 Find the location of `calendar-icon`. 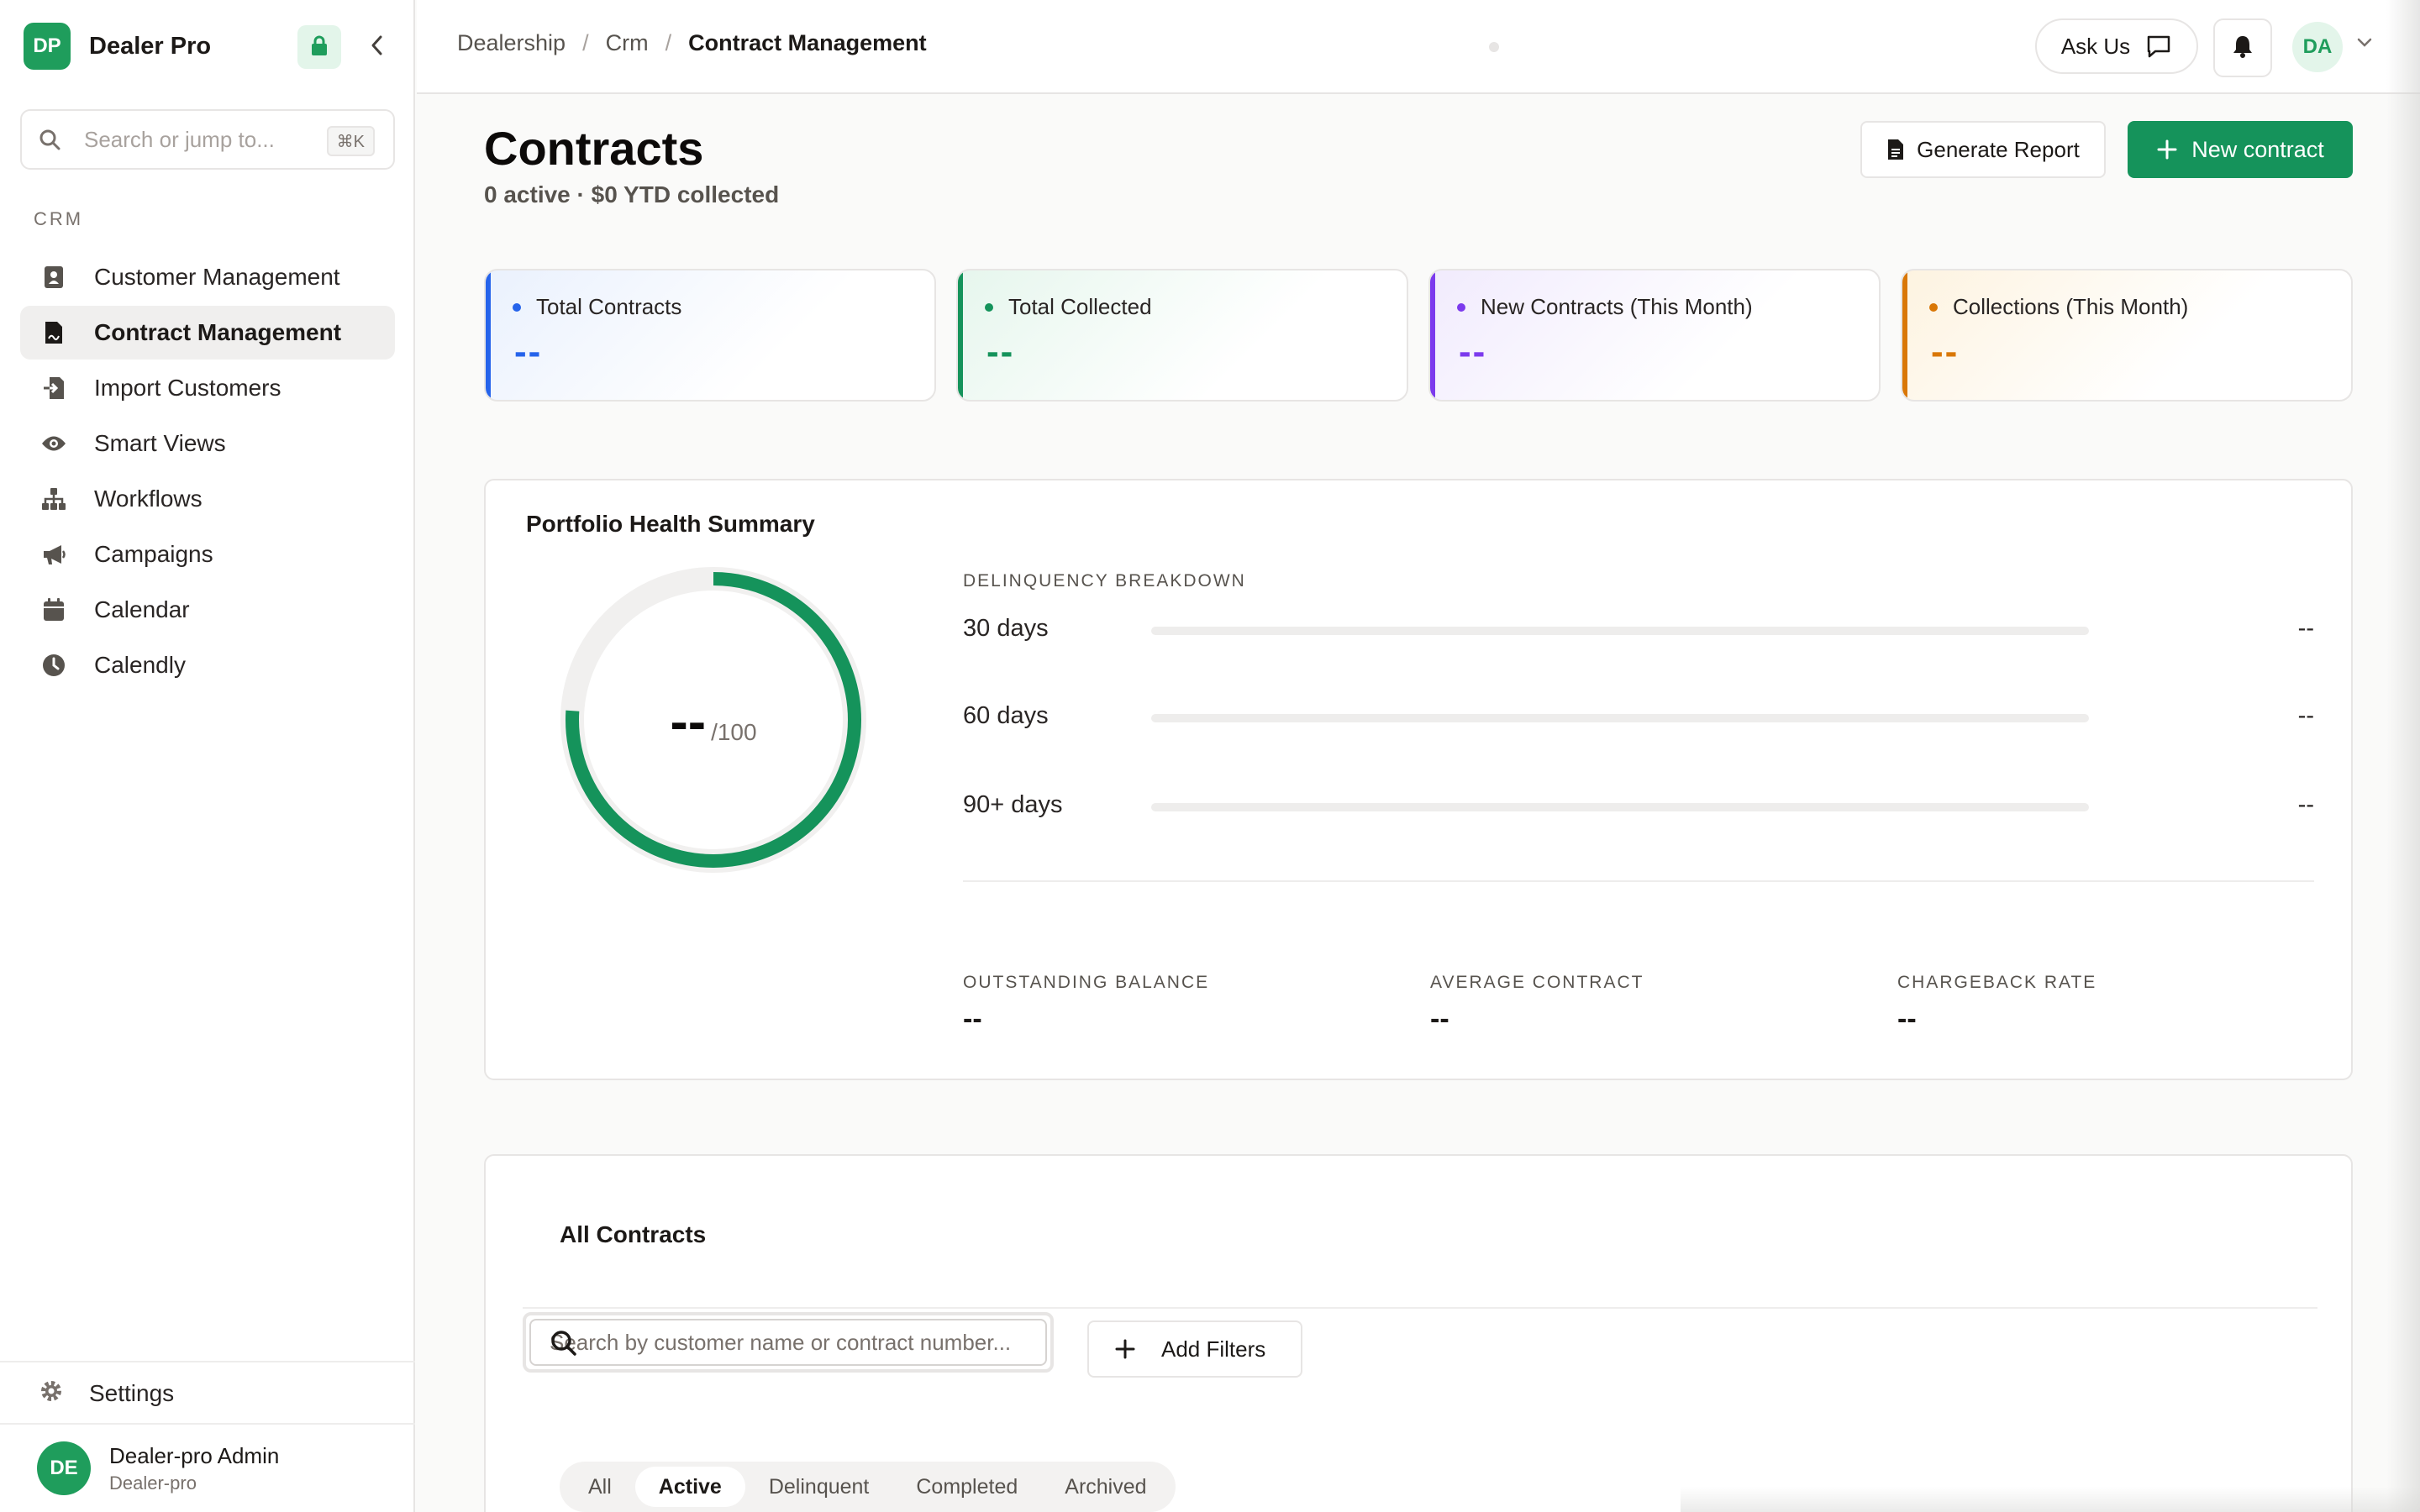

calendar-icon is located at coordinates (54, 610).